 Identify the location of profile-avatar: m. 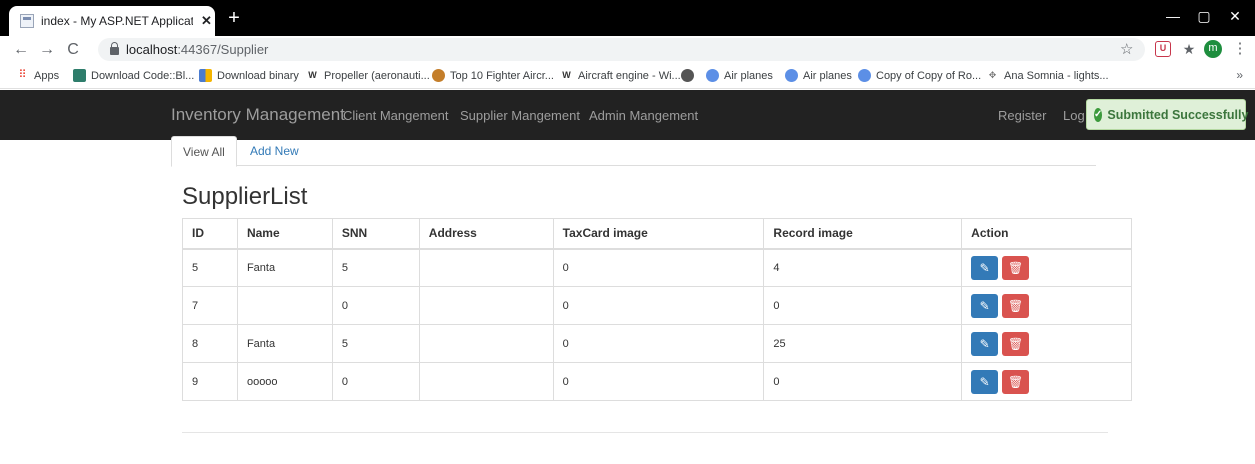
(1213, 49).